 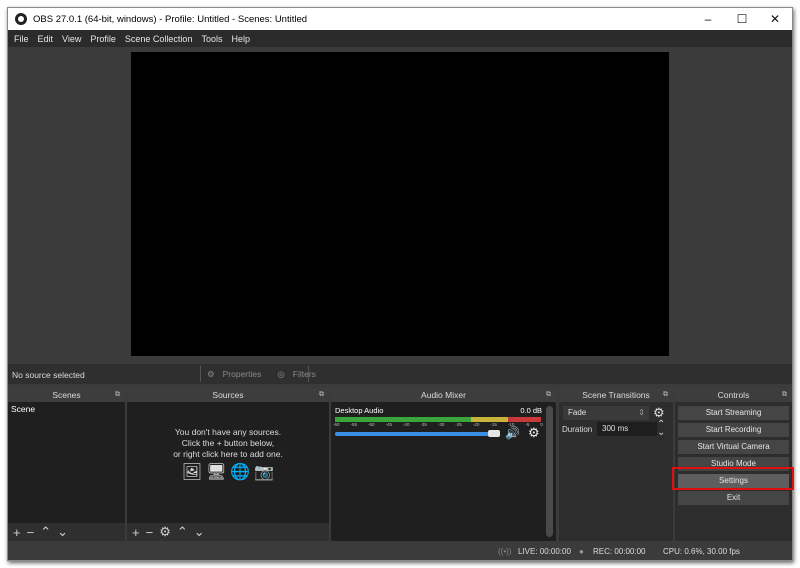 I want to click on live-timer: LIVE: 00:00:00, so click(x=544, y=551).